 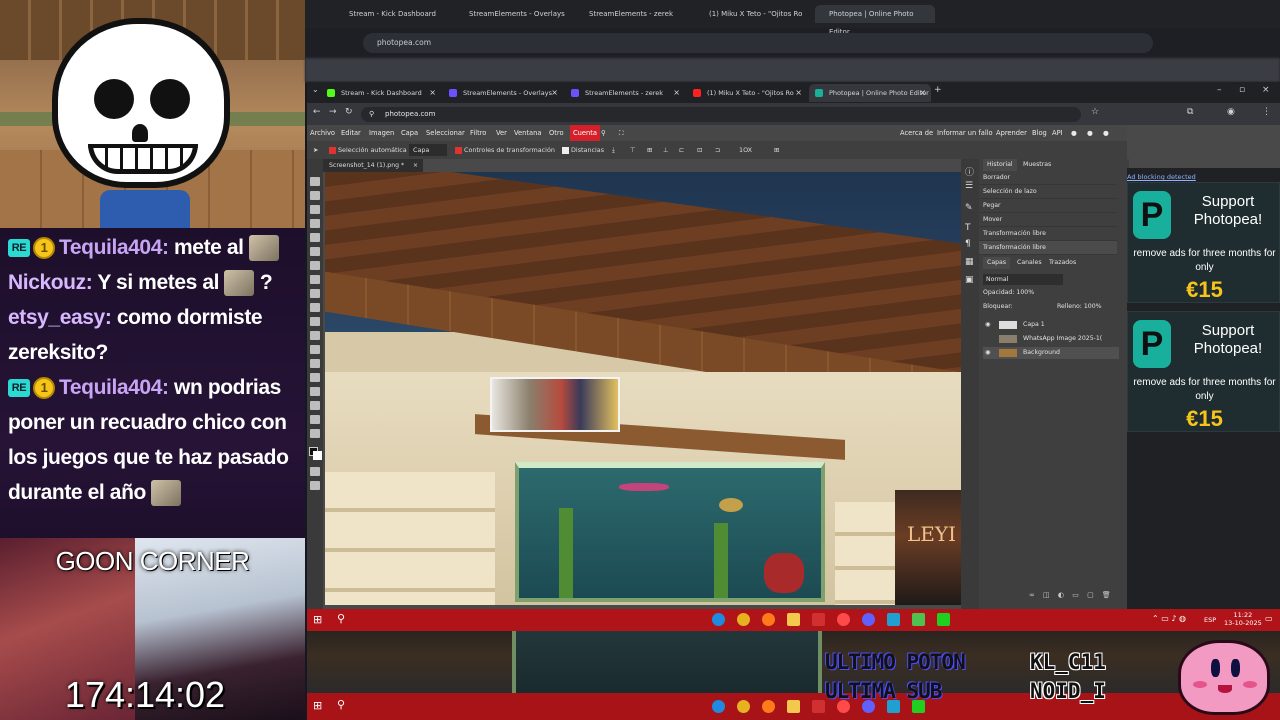 I want to click on quick-mask-icon, so click(x=315, y=471).